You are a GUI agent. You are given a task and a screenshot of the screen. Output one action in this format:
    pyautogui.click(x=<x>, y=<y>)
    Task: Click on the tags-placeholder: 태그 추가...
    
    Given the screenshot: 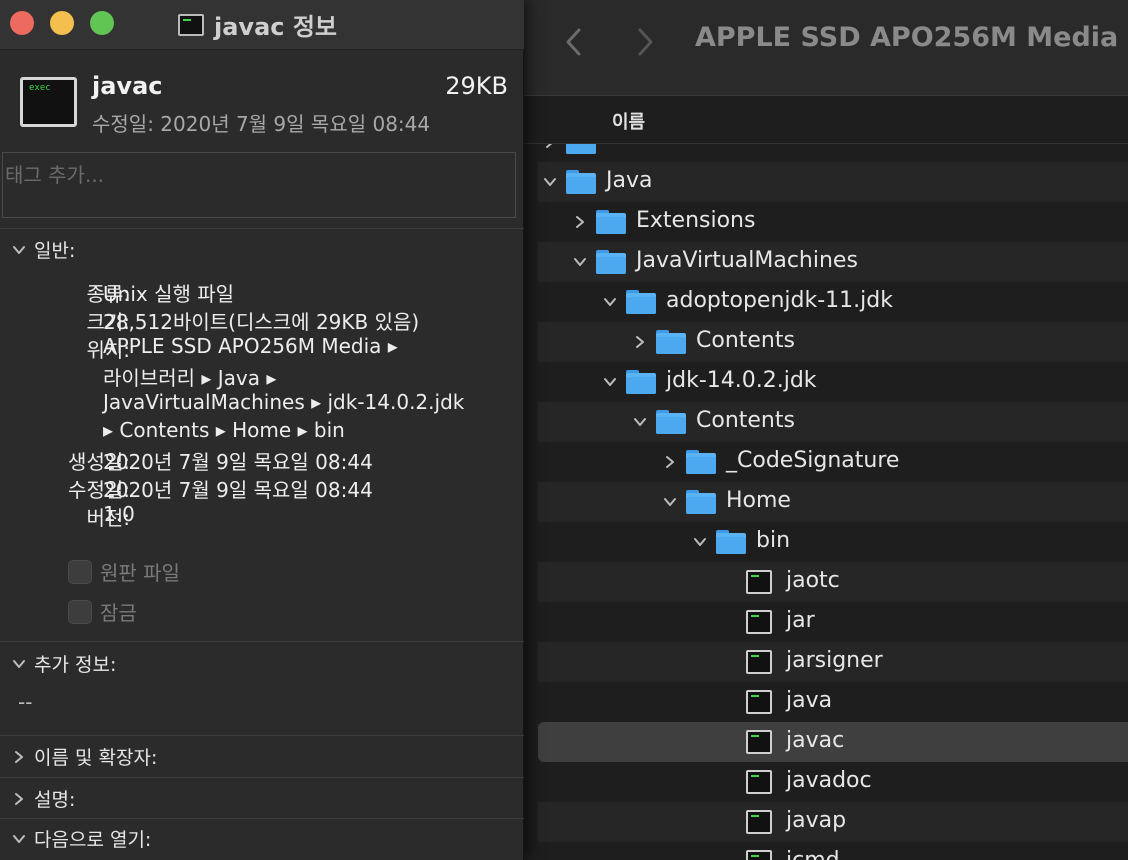 What is the action you would take?
    pyautogui.click(x=55, y=175)
    